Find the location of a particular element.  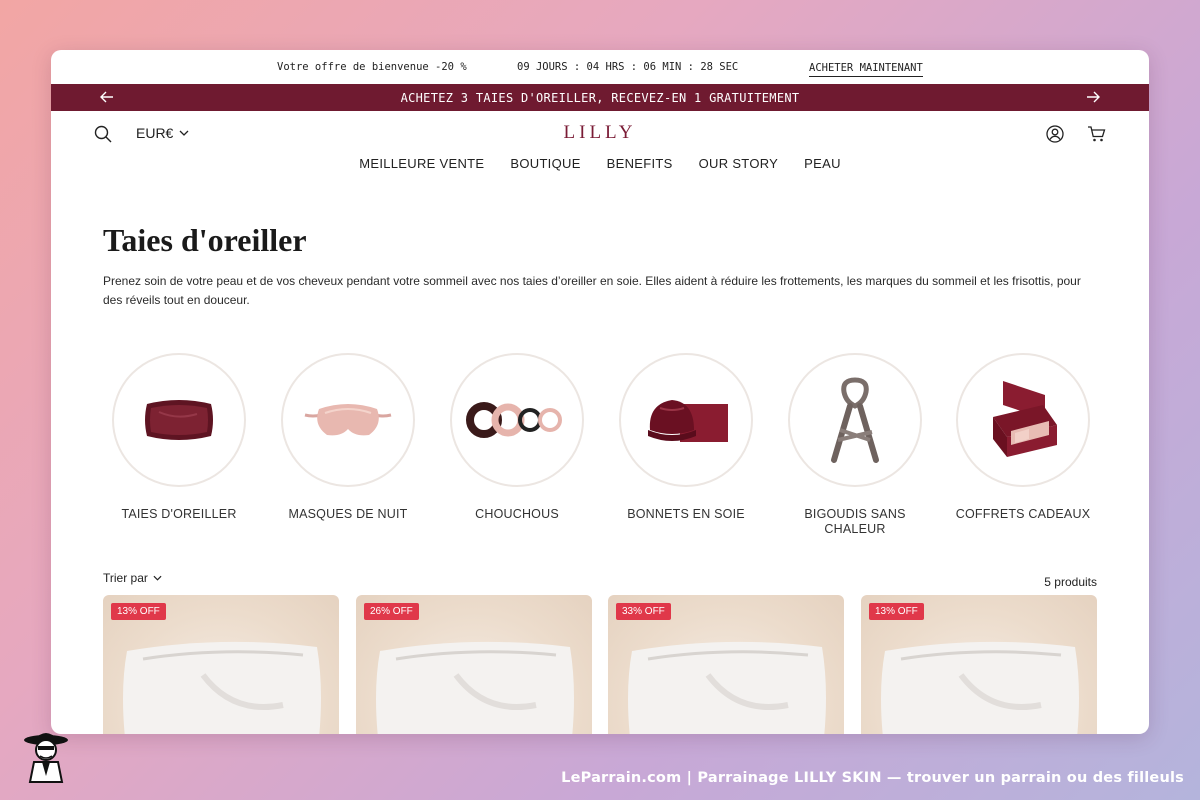

category-masques-nuit: MASQUES DE NUIT is located at coordinates (348, 437).